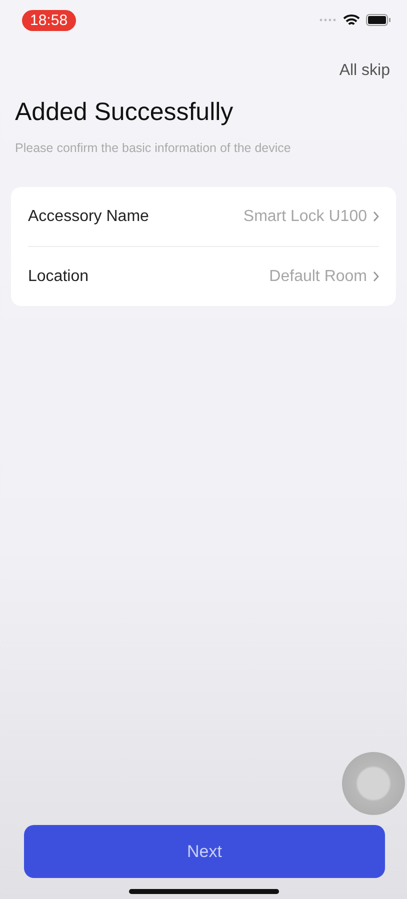 The height and width of the screenshot is (899, 407). Describe the element at coordinates (204, 851) in the screenshot. I see `next-button: Next` at that location.